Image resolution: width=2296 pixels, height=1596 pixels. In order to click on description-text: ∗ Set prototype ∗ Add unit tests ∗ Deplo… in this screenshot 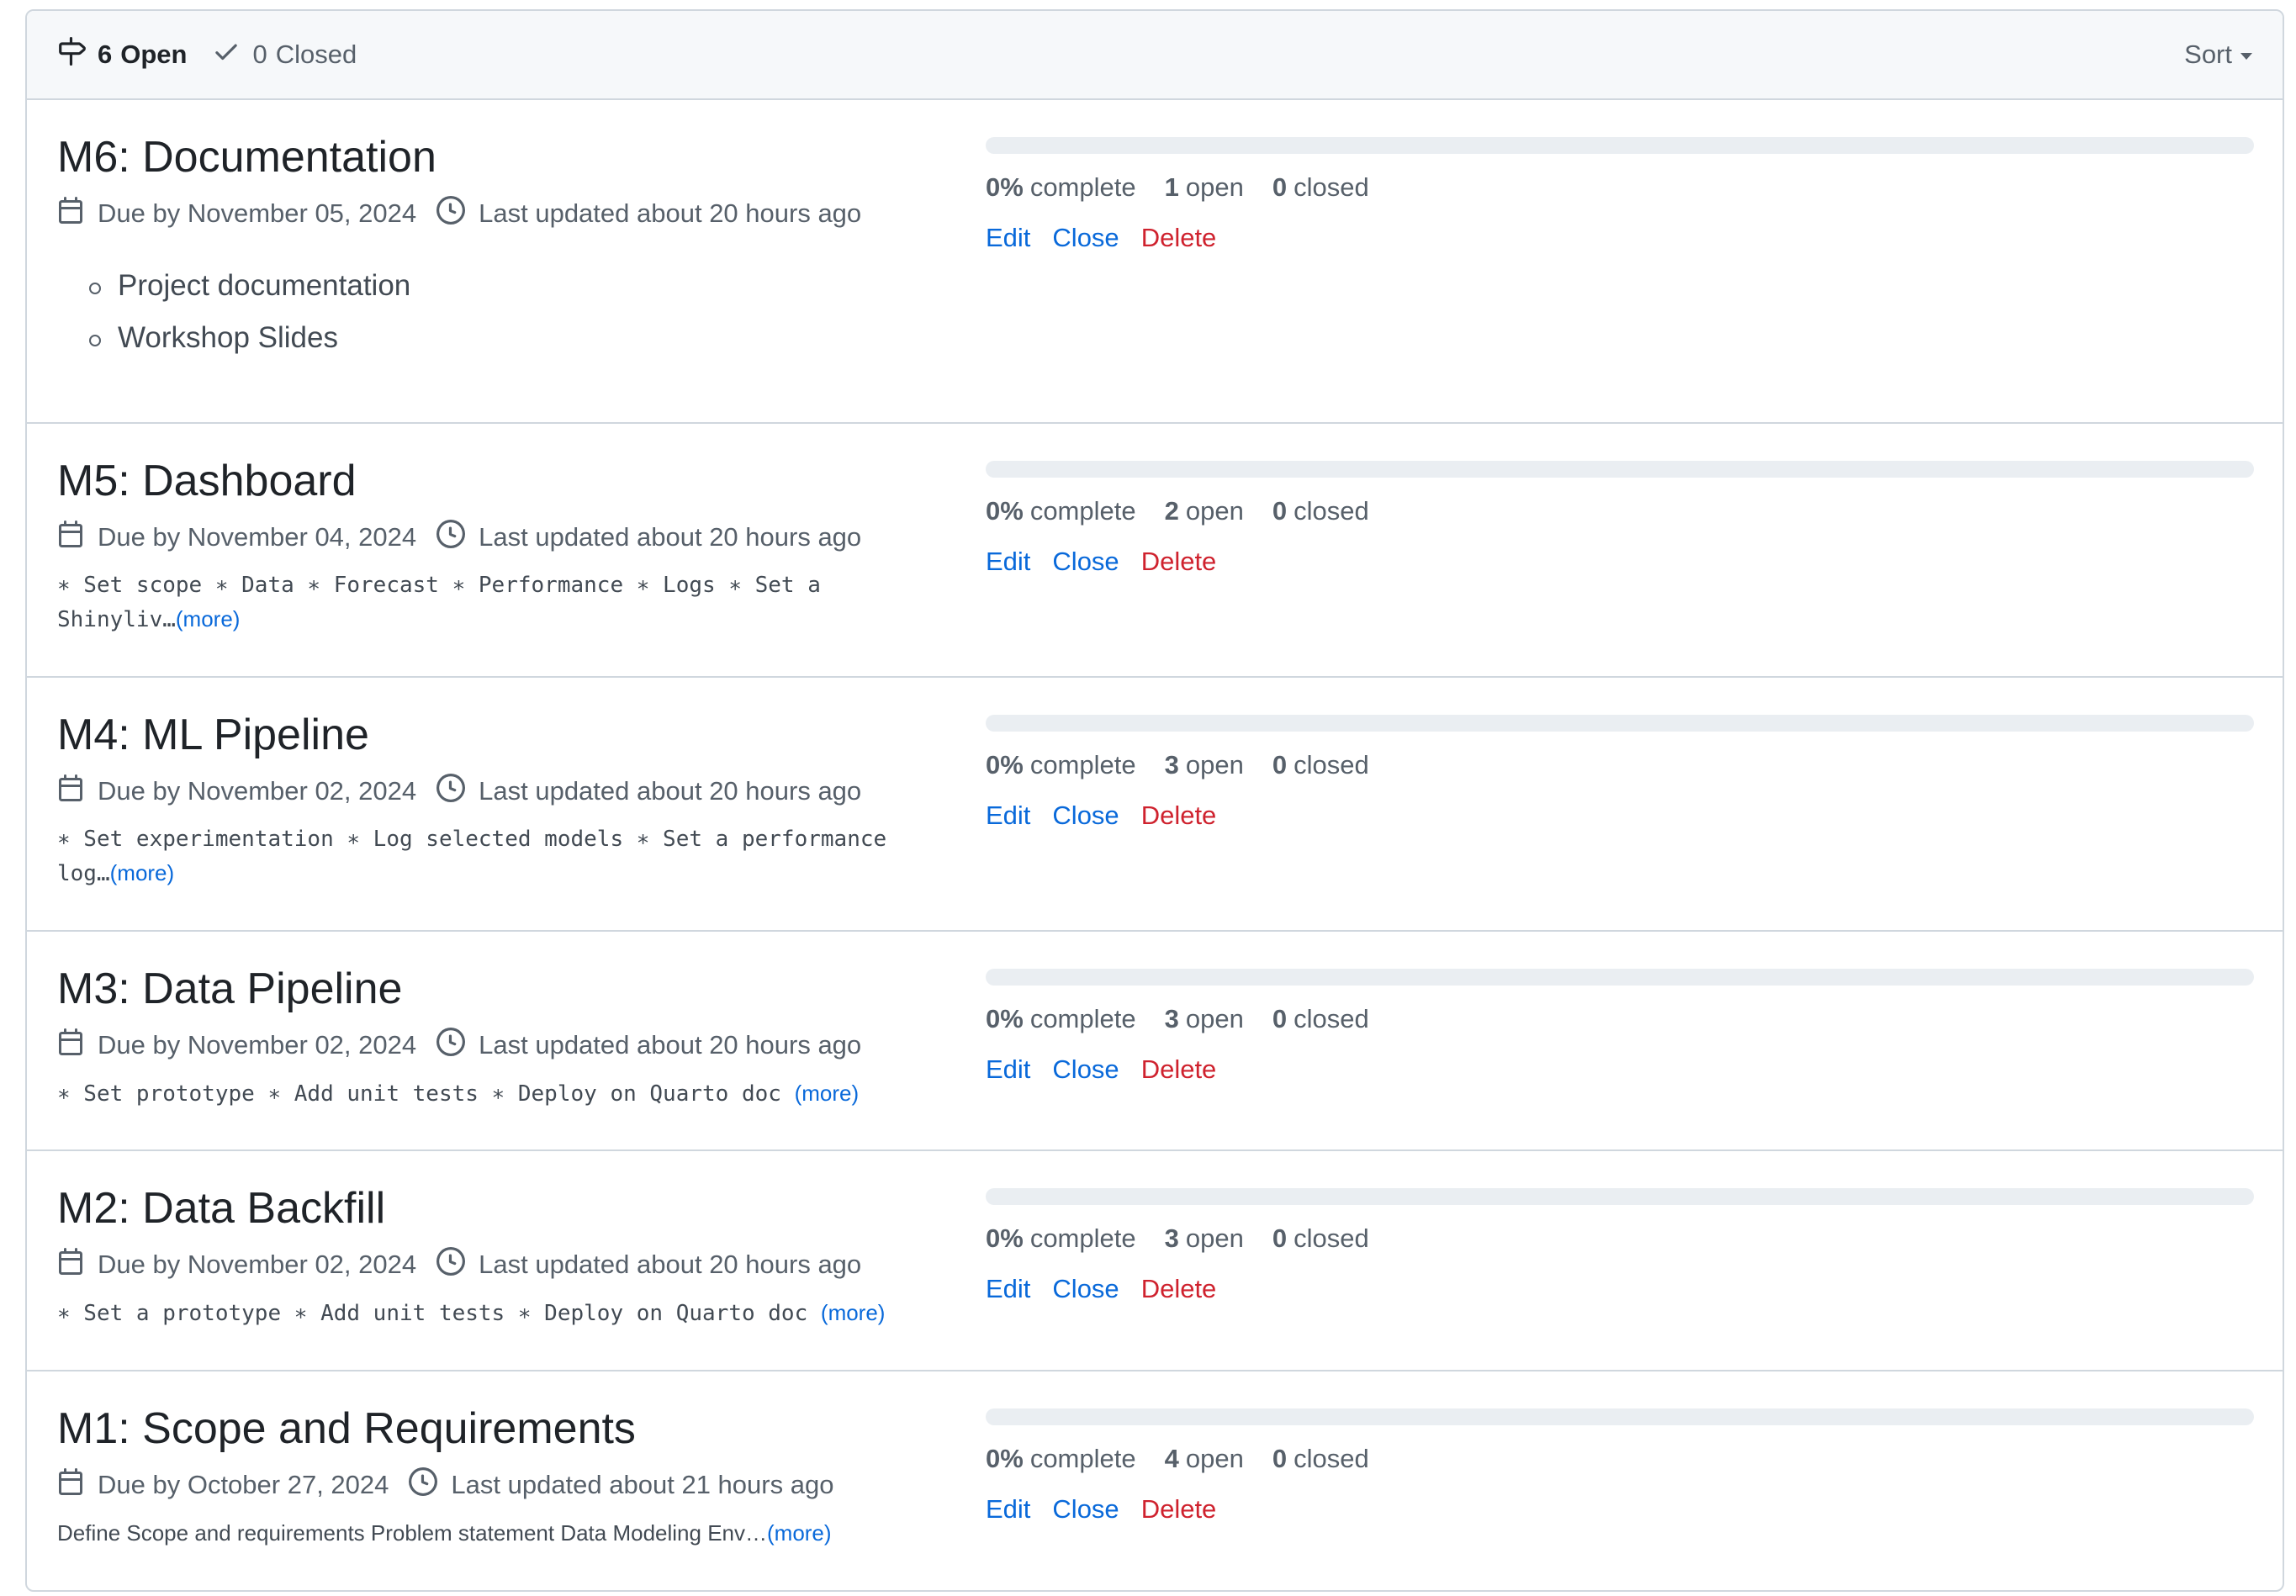, I will do `click(426, 1094)`.